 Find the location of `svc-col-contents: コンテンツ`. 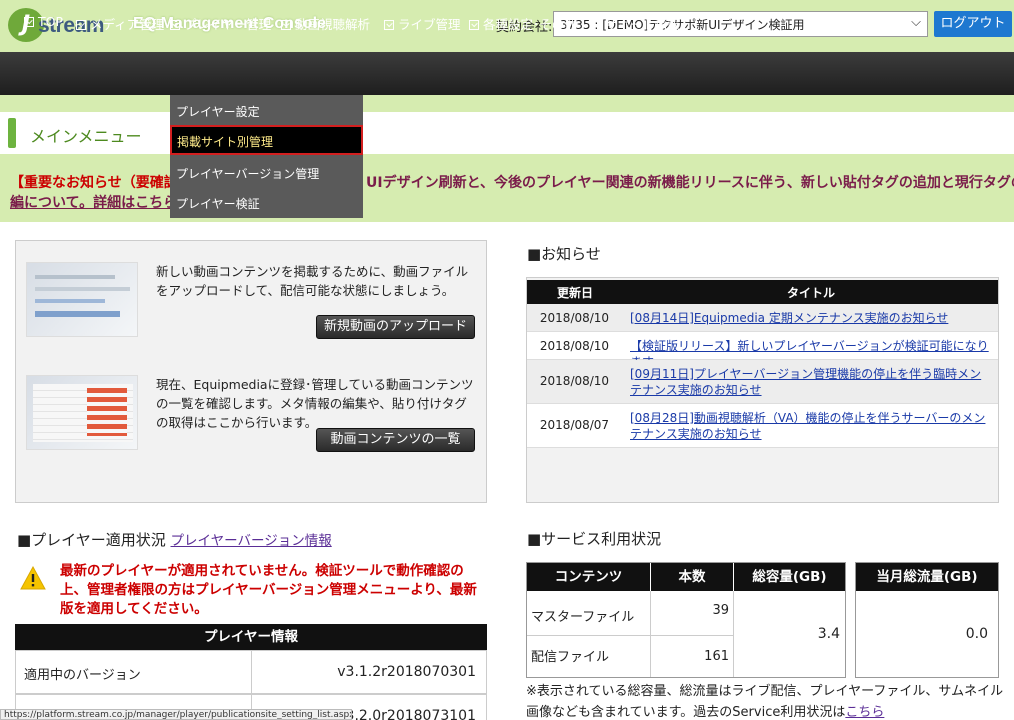

svc-col-contents: コンテンツ is located at coordinates (588, 577).